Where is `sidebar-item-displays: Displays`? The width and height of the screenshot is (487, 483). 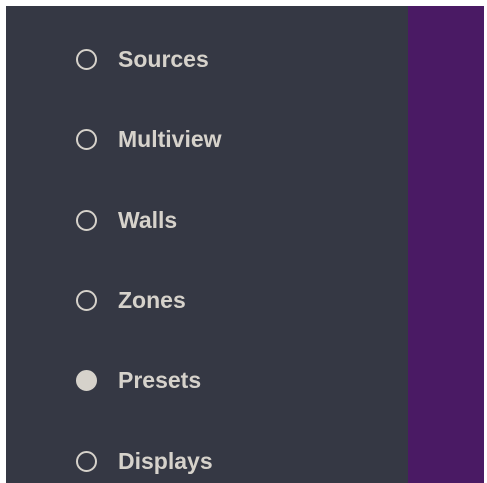
sidebar-item-displays: Displays is located at coordinates (144, 461).